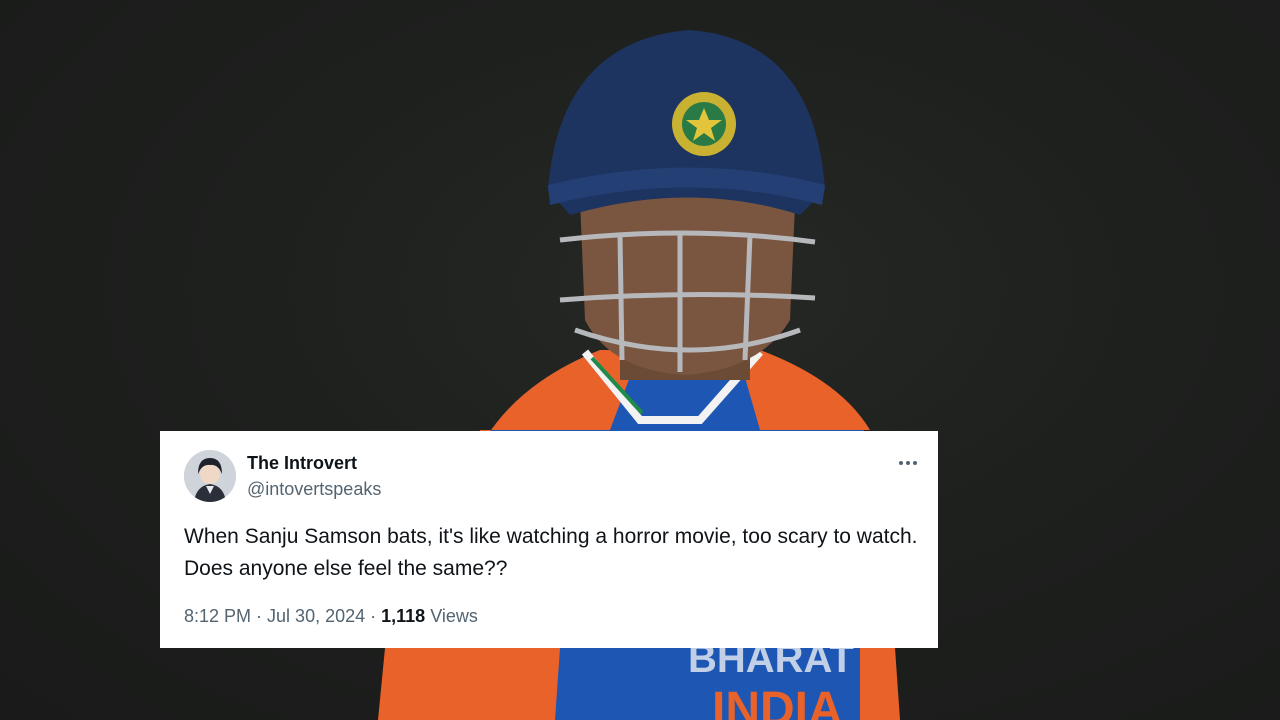  I want to click on user-handle: @intovertspeaks, so click(314, 489).